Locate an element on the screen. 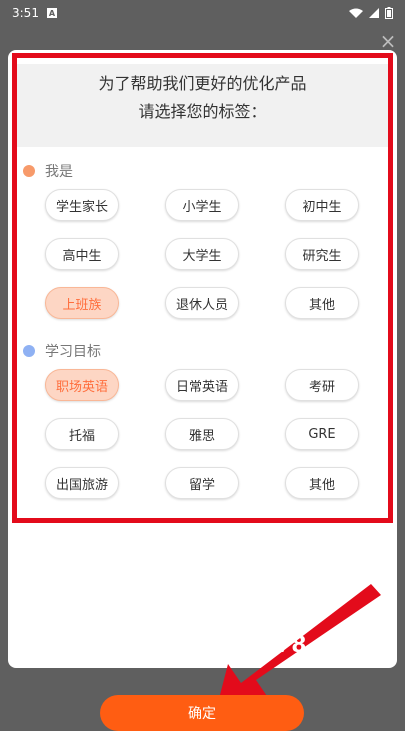  close-icon: × is located at coordinates (388, 41).